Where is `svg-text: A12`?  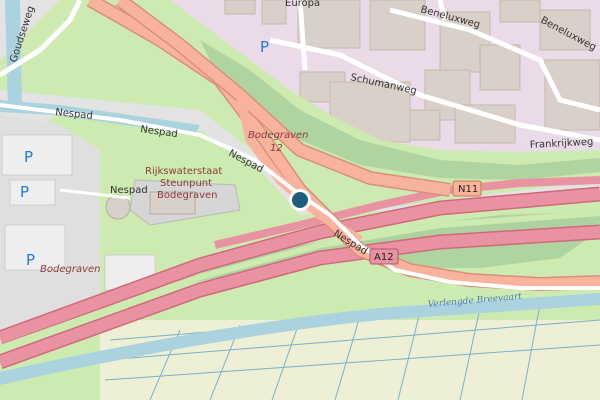
svg-text: A12 is located at coordinates (384, 257).